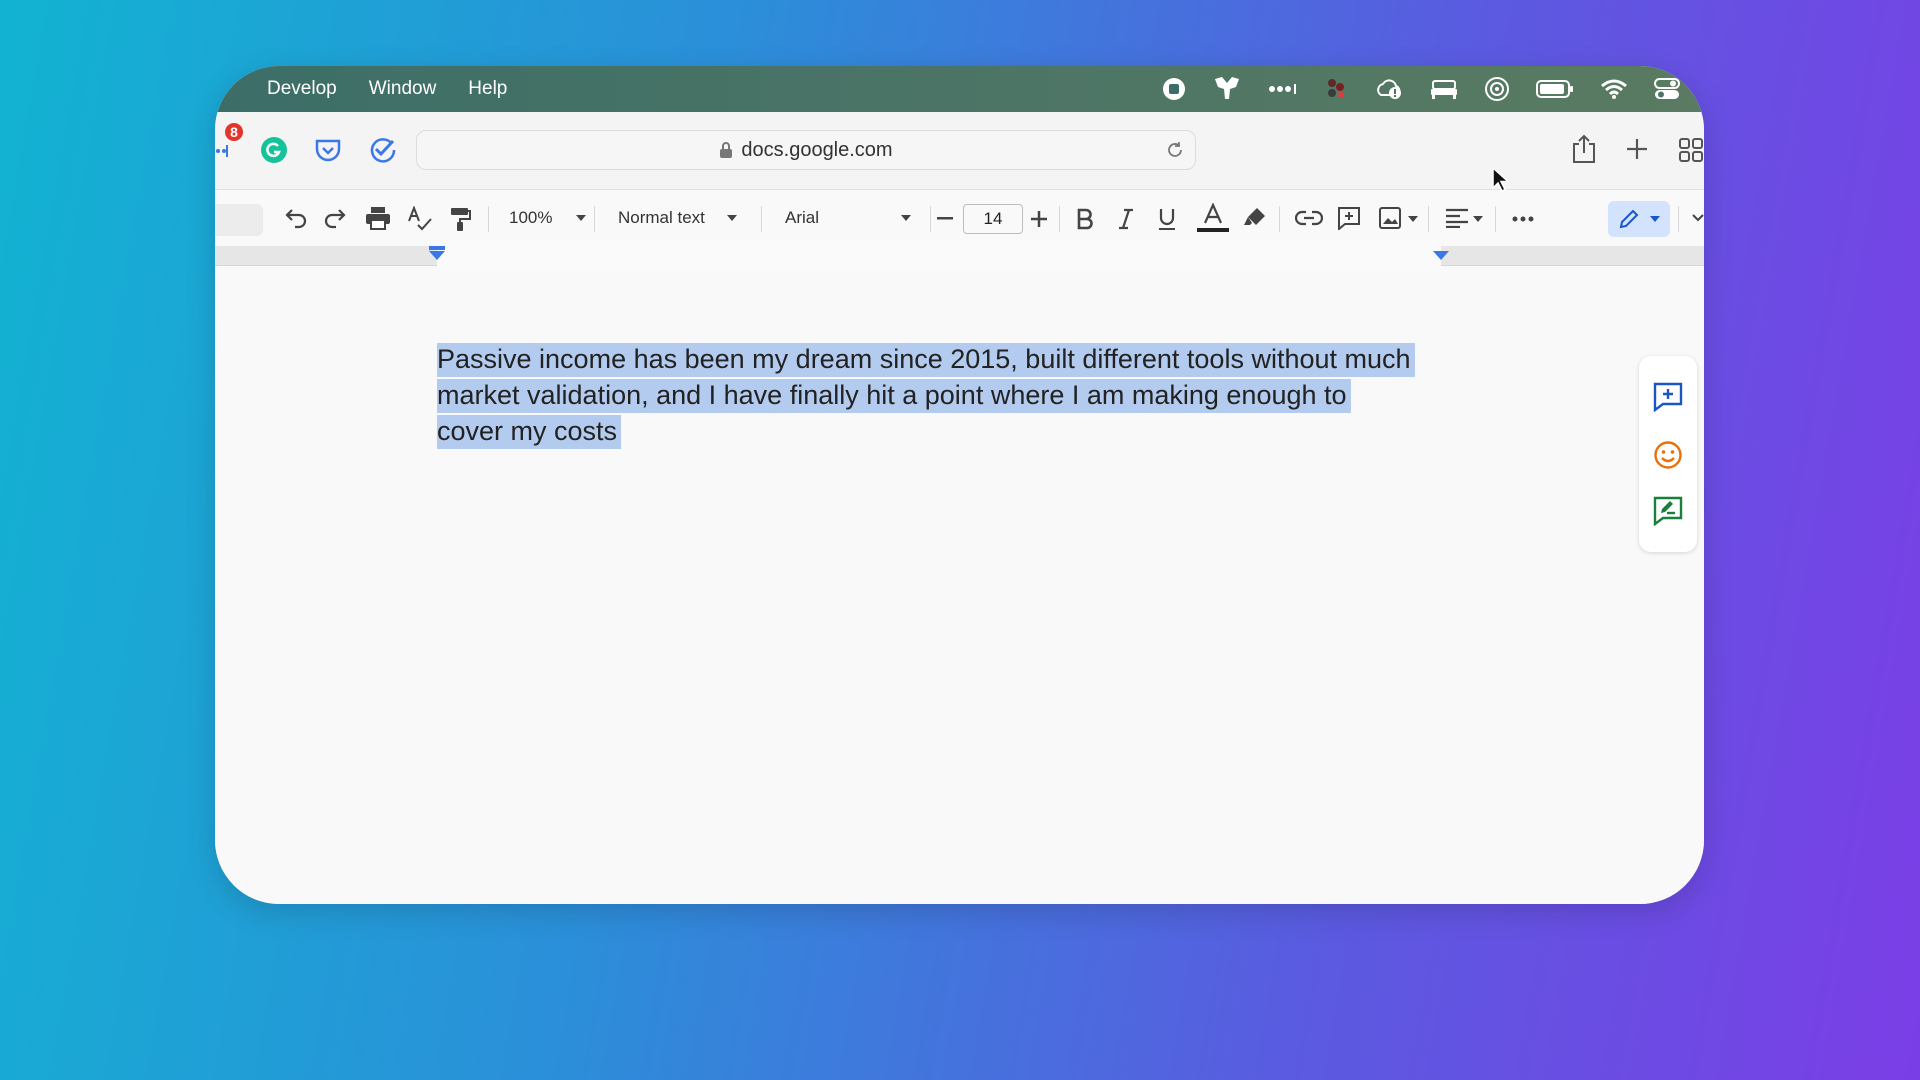  Describe the element at coordinates (1175, 150) in the screenshot. I see `reload-icon` at that location.